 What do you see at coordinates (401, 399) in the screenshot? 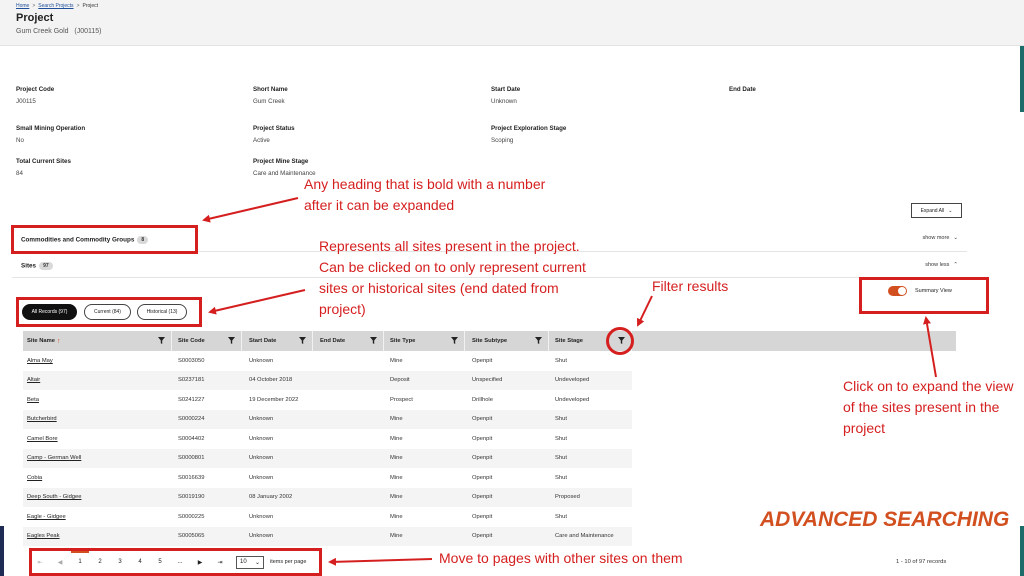
I see `cell-site-type: Prospect` at bounding box center [401, 399].